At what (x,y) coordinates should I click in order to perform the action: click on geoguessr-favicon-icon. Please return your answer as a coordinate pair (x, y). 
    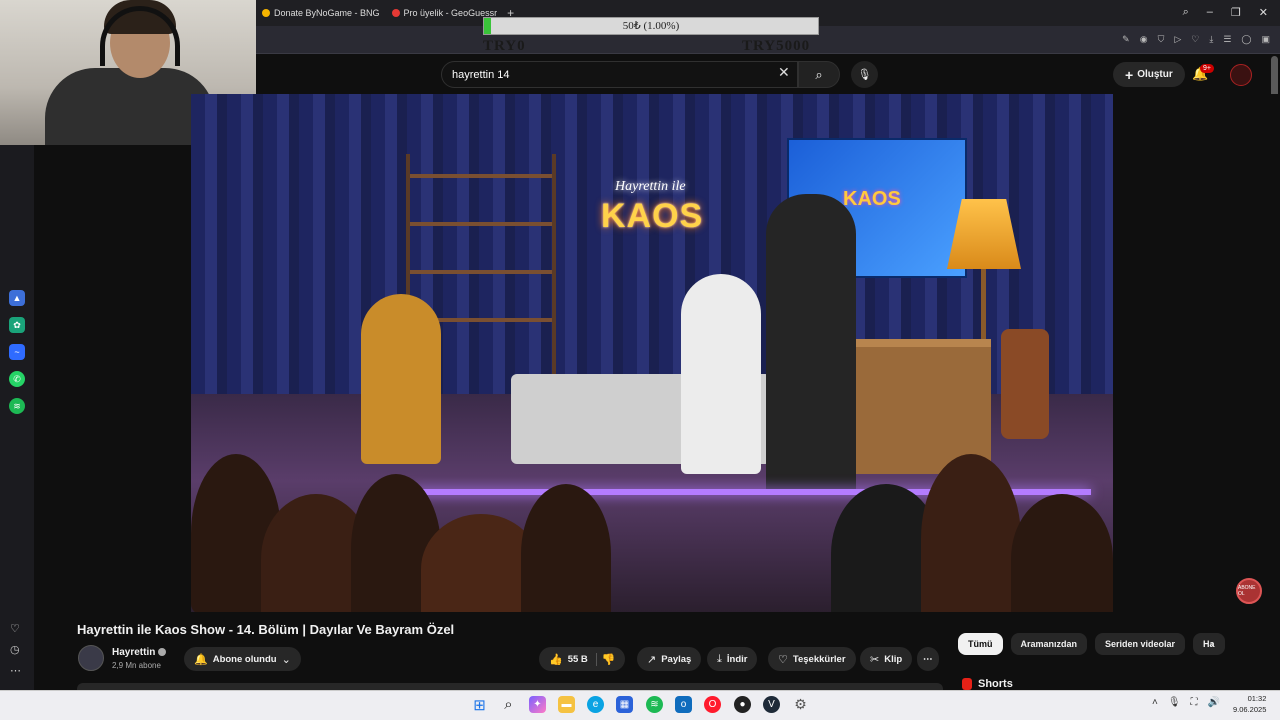
    Looking at the image, I should click on (395, 13).